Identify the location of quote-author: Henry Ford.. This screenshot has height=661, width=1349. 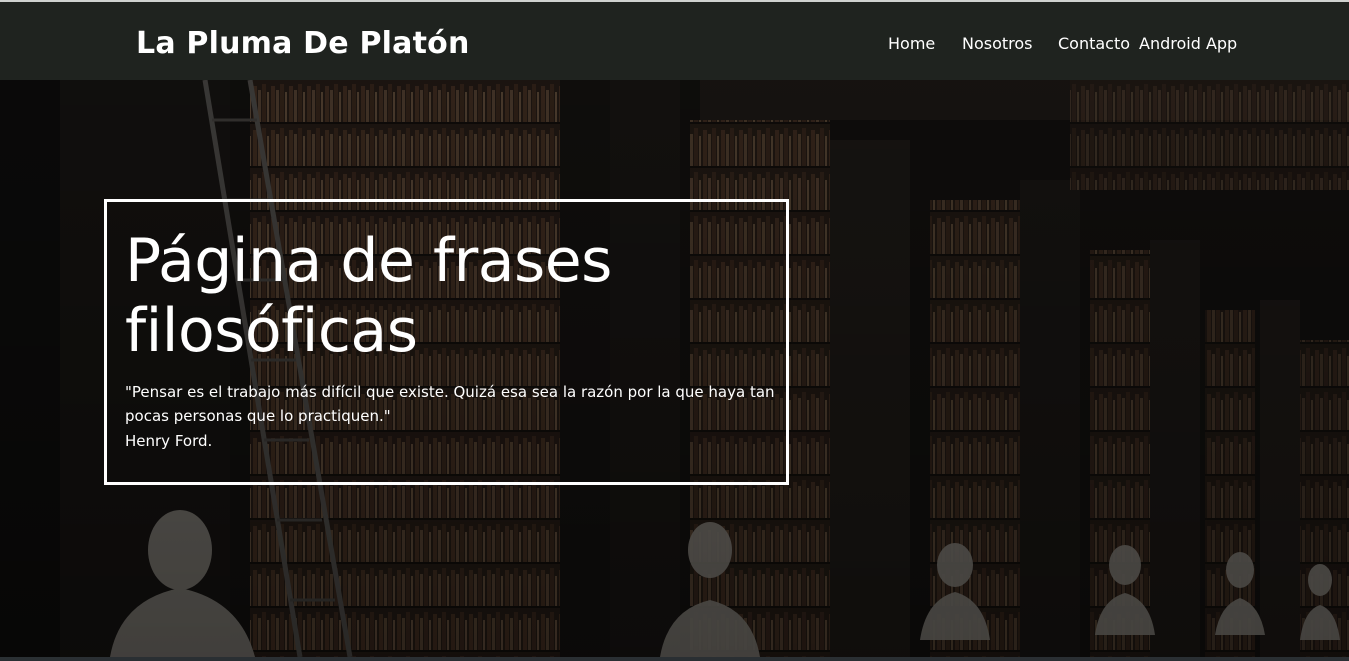
(169, 441).